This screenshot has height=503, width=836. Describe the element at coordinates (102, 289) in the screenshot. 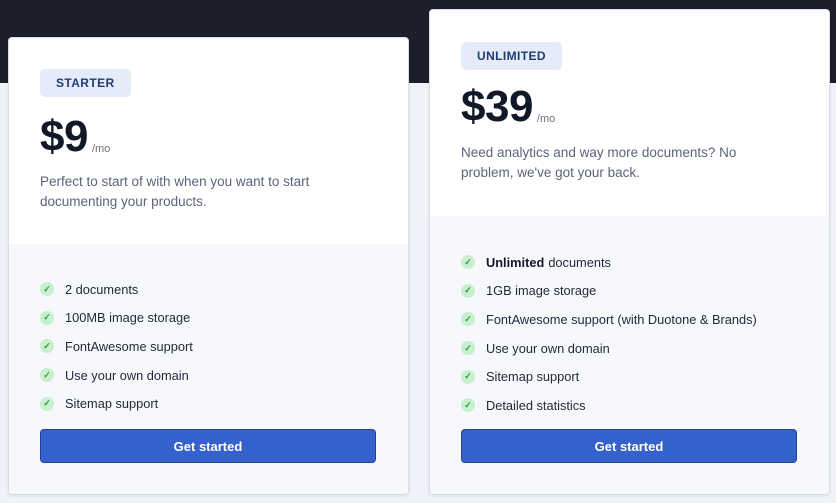

I see `feature-label: 2 documents` at that location.